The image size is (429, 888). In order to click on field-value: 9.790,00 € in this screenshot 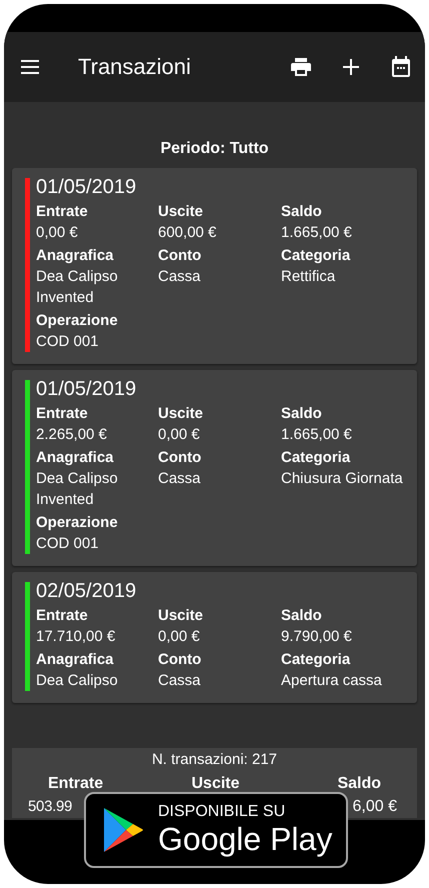, I will do `click(317, 637)`.